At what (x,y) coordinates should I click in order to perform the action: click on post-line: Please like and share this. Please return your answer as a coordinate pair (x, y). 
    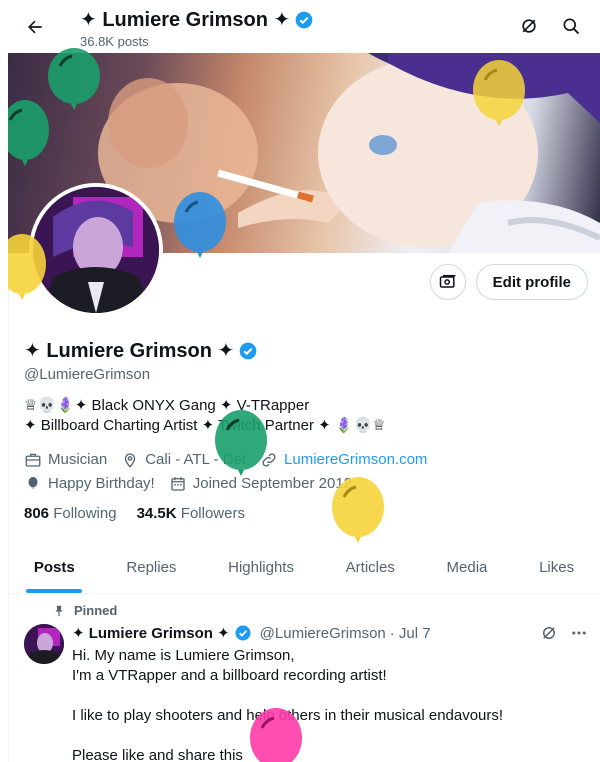
    Looking at the image, I should click on (157, 754).